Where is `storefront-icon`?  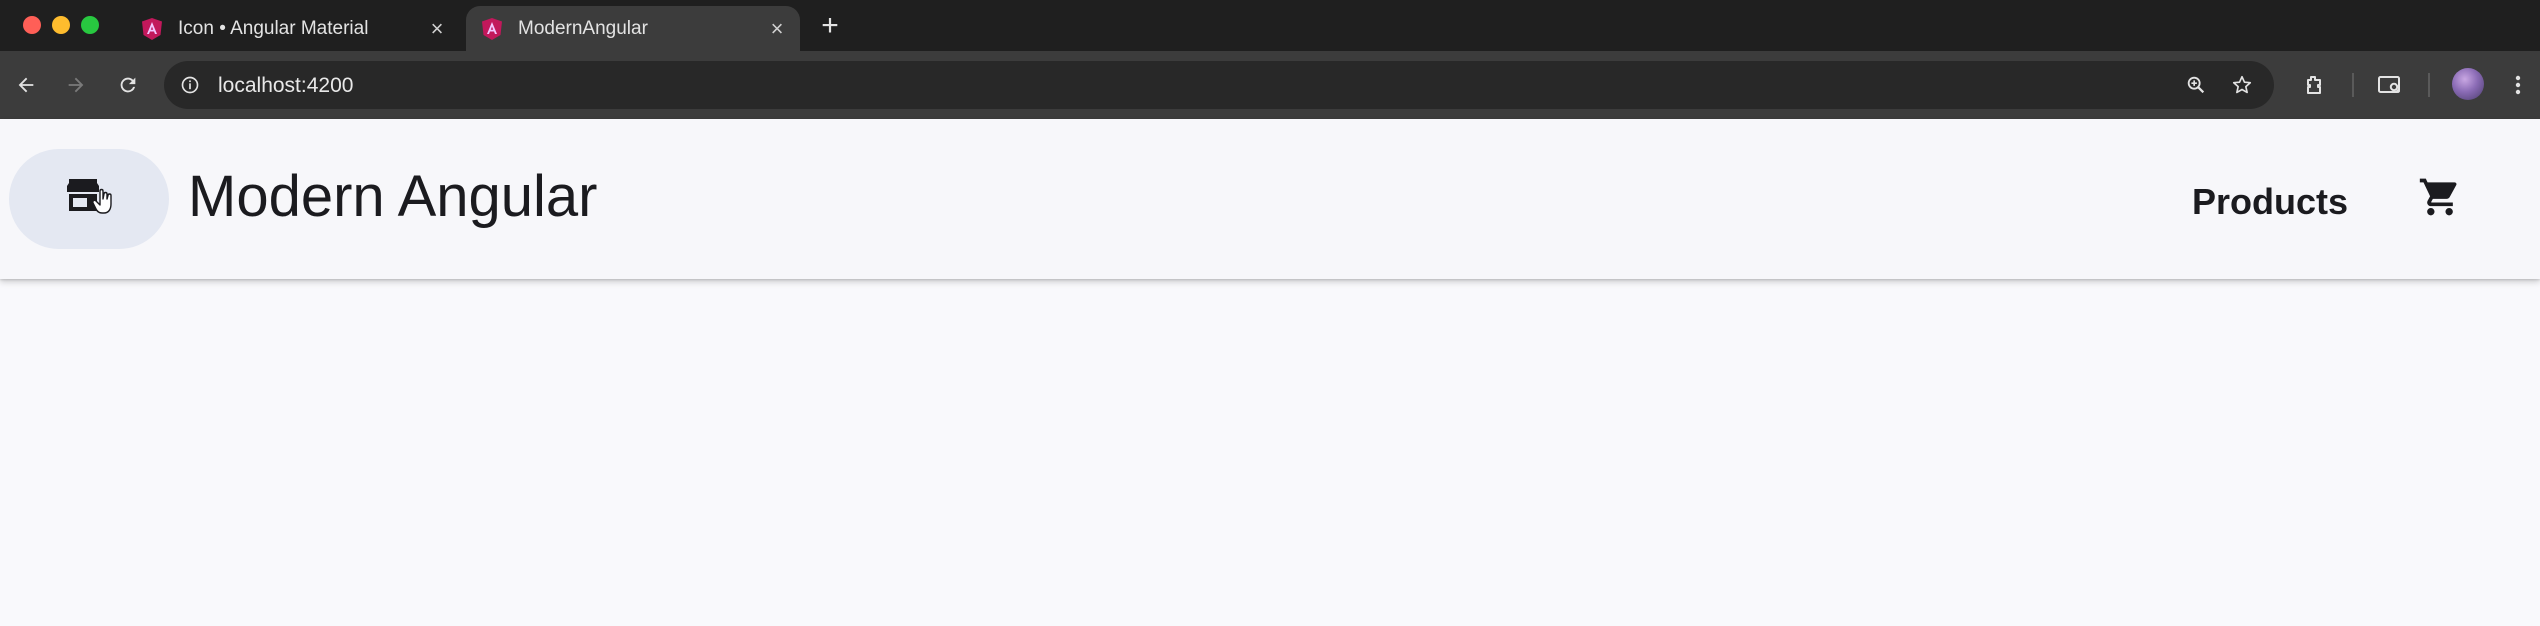
storefront-icon is located at coordinates (89, 199).